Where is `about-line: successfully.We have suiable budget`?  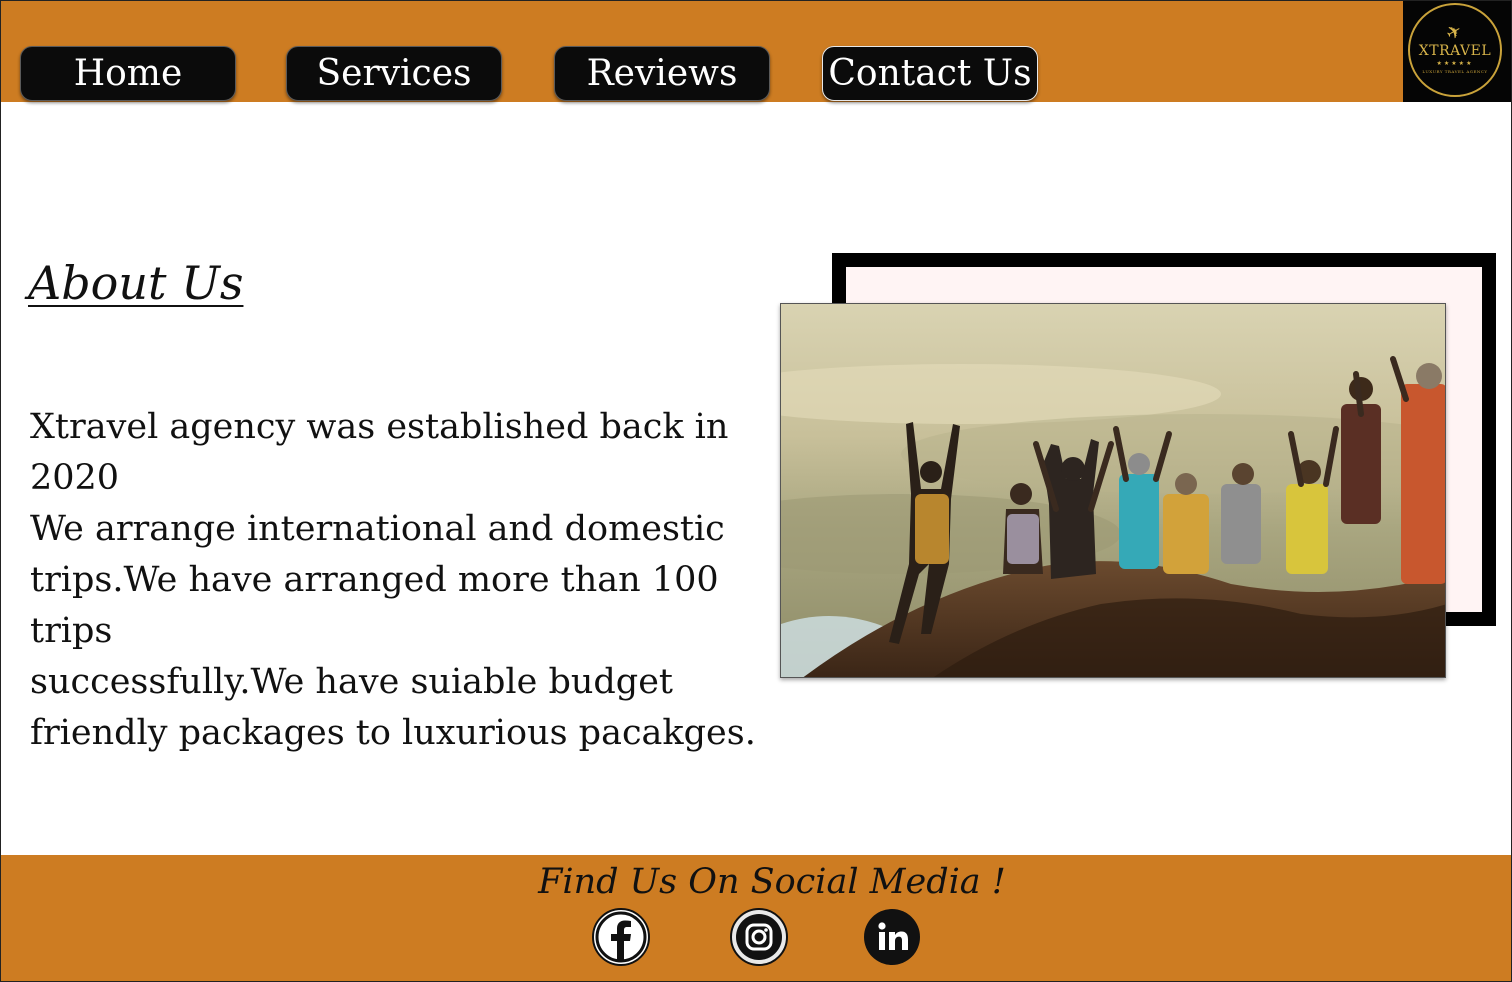 about-line: successfully.We have suiable budget is located at coordinates (351, 682).